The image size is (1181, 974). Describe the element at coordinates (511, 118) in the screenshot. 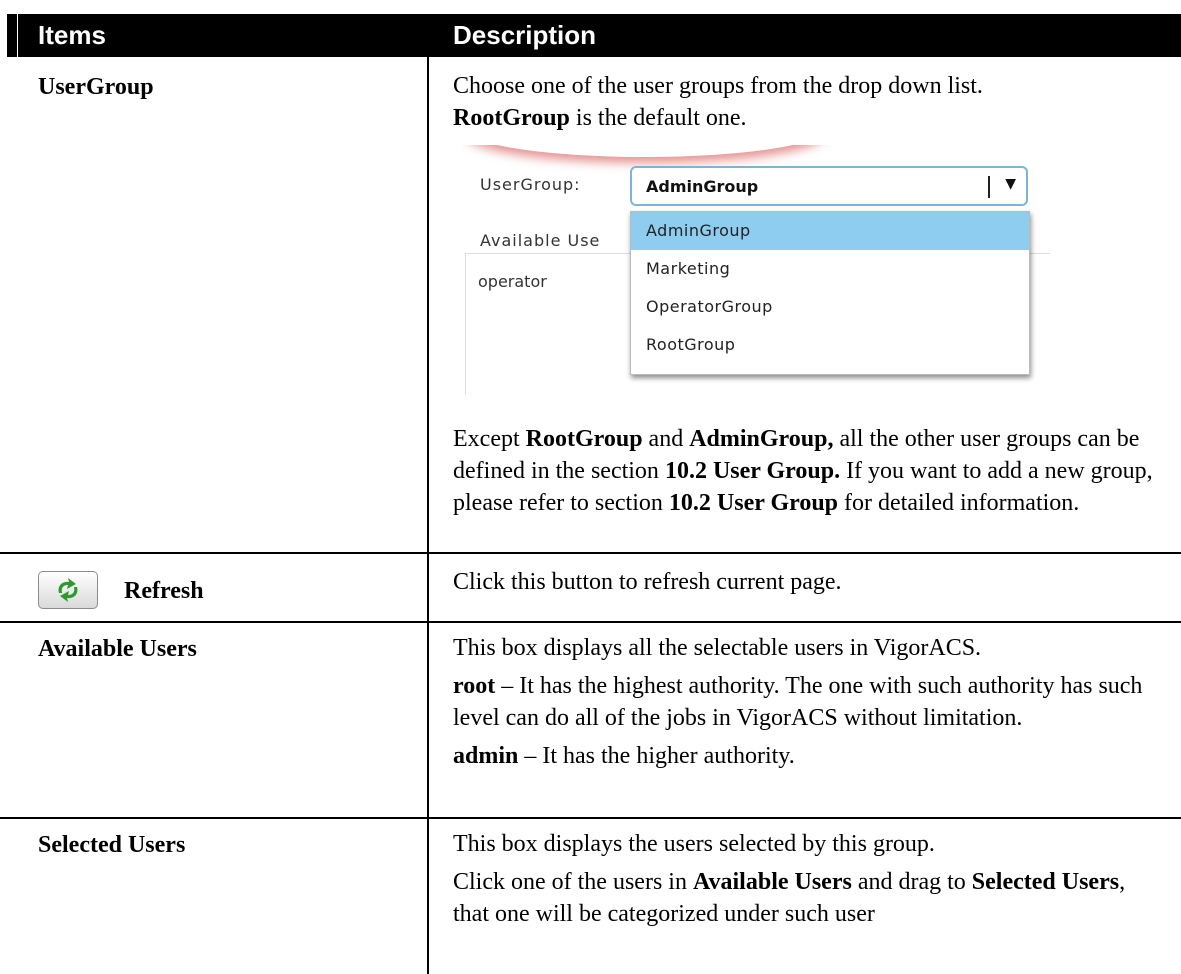

I see `intro-bold: RootGroup` at that location.